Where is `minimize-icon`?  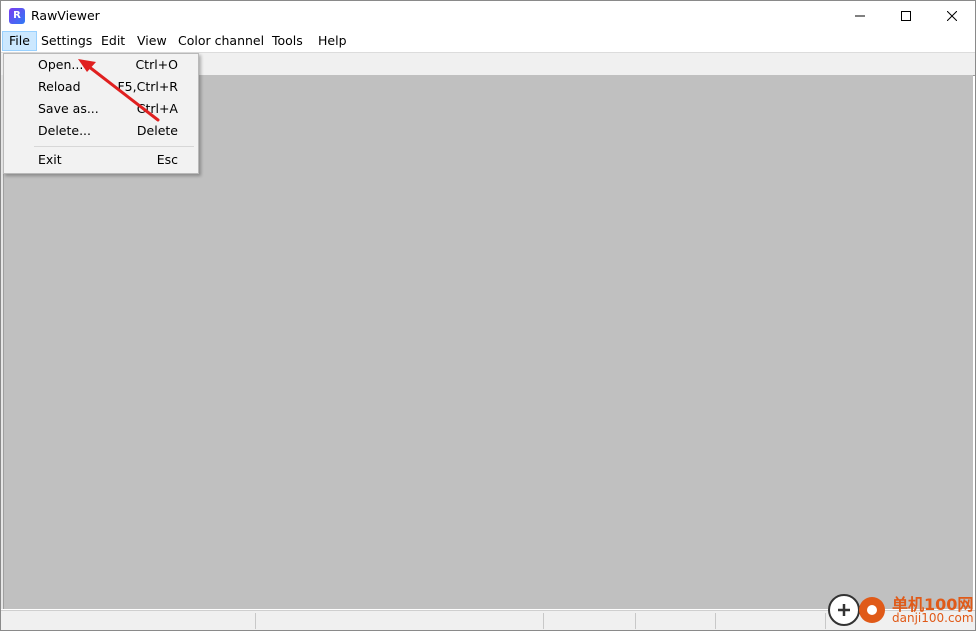
minimize-icon is located at coordinates (860, 16).